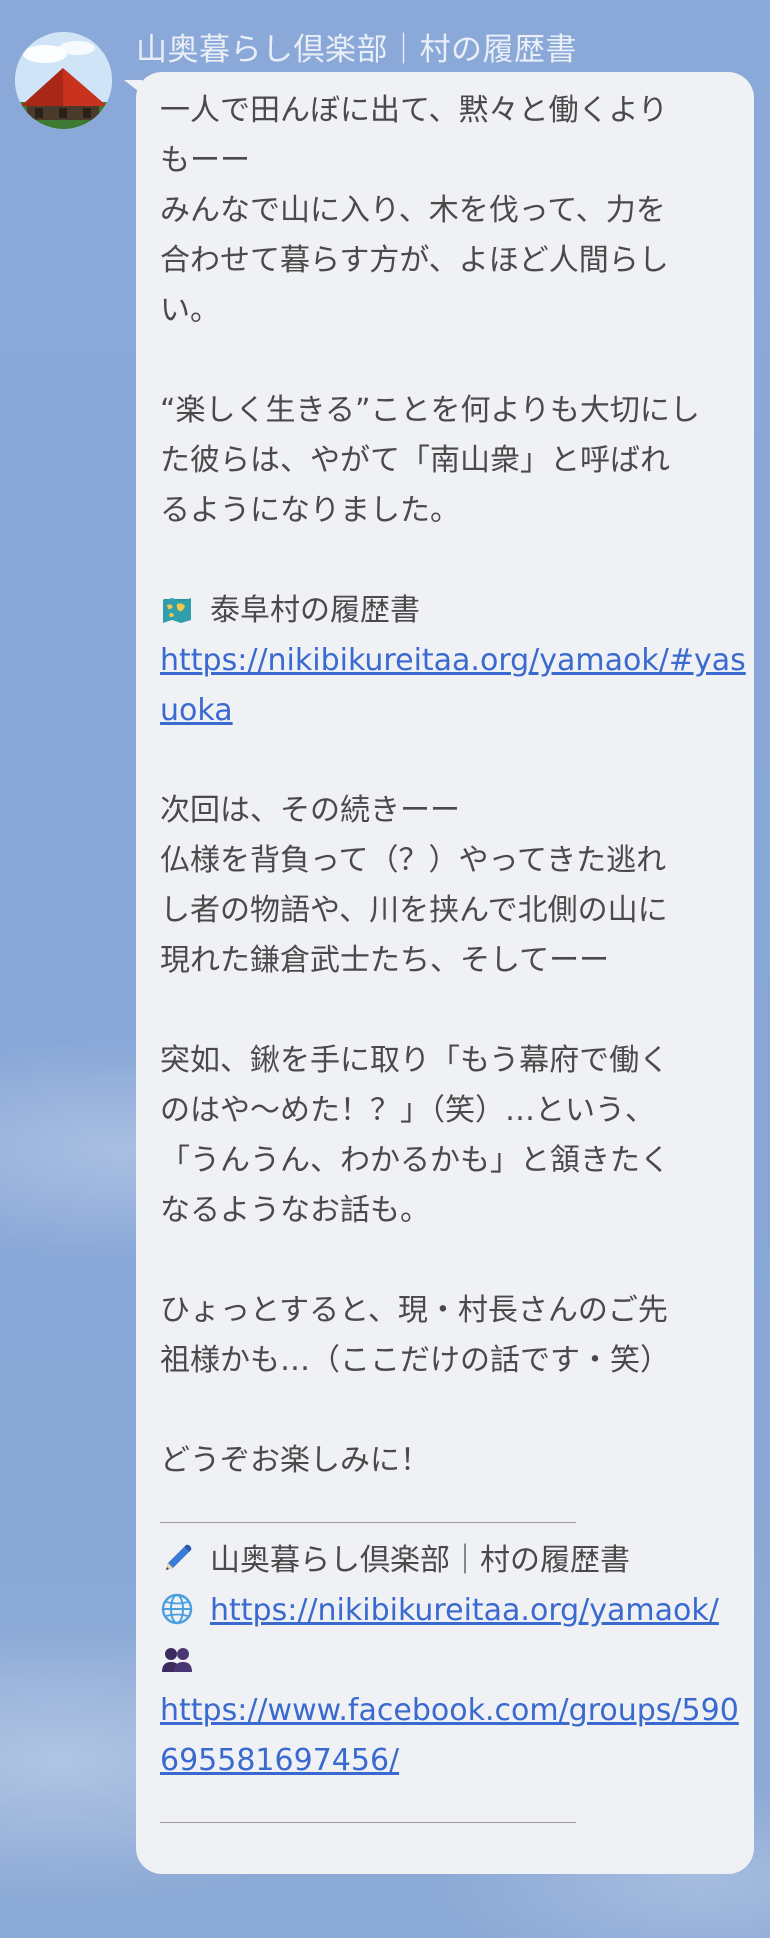  I want to click on divider-bottom, so click(445, 1811).